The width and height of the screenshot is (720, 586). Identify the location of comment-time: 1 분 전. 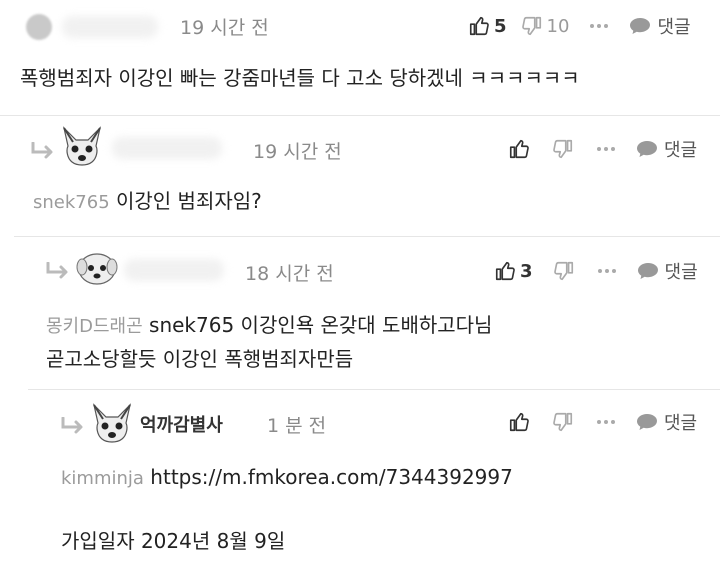
(297, 426).